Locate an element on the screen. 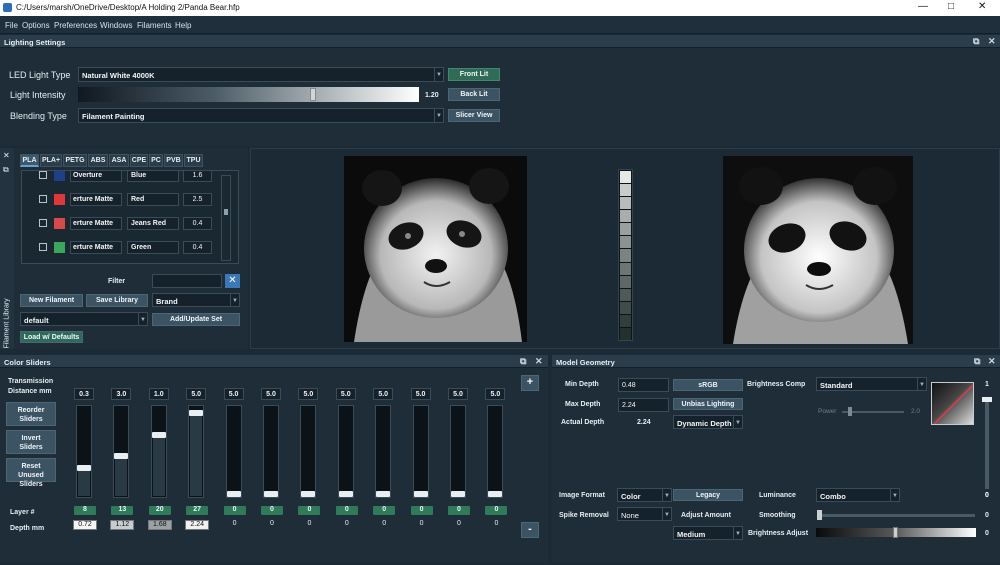 The height and width of the screenshot is (565, 1000). dynamic-depth-select: Dynamic Depth ▼ is located at coordinates (708, 422).